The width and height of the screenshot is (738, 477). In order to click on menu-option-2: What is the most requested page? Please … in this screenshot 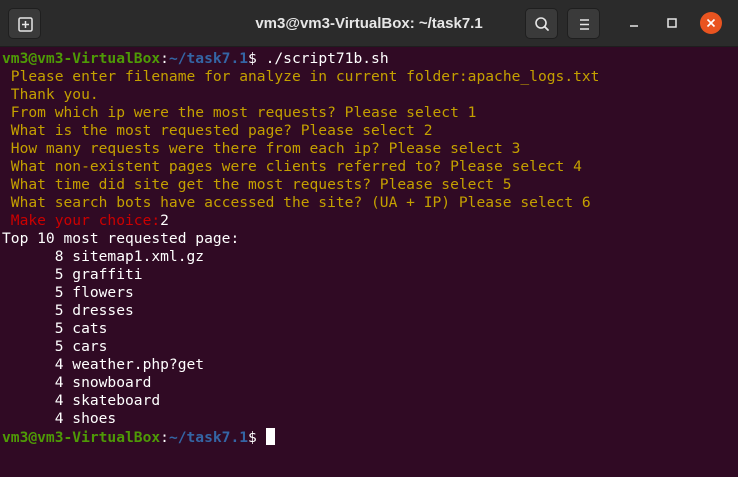, I will do `click(217, 130)`.